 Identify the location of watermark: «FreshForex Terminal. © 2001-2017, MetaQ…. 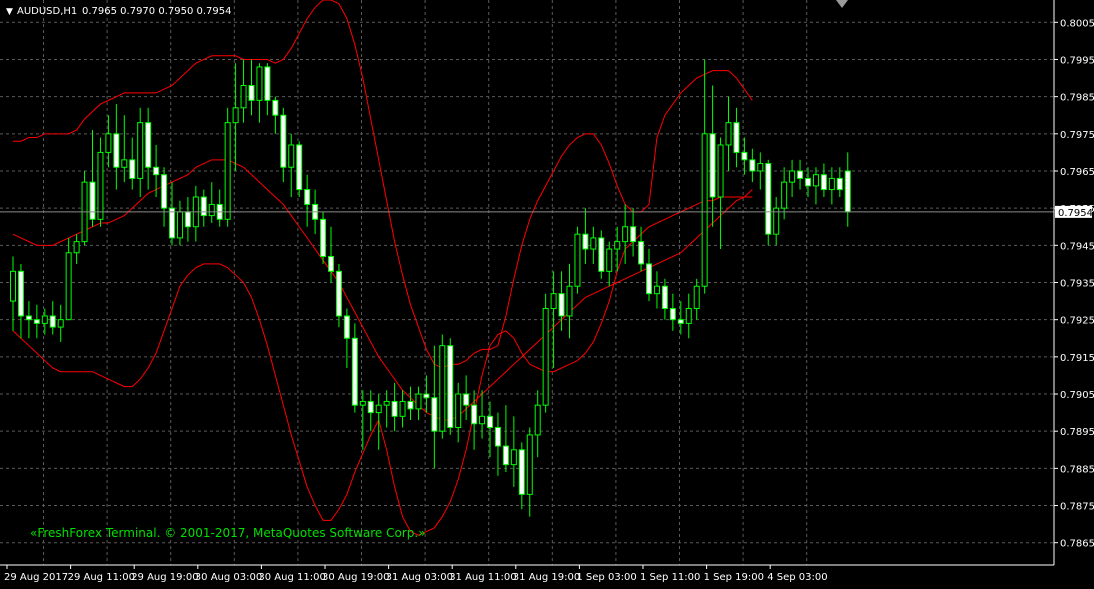
(228, 533).